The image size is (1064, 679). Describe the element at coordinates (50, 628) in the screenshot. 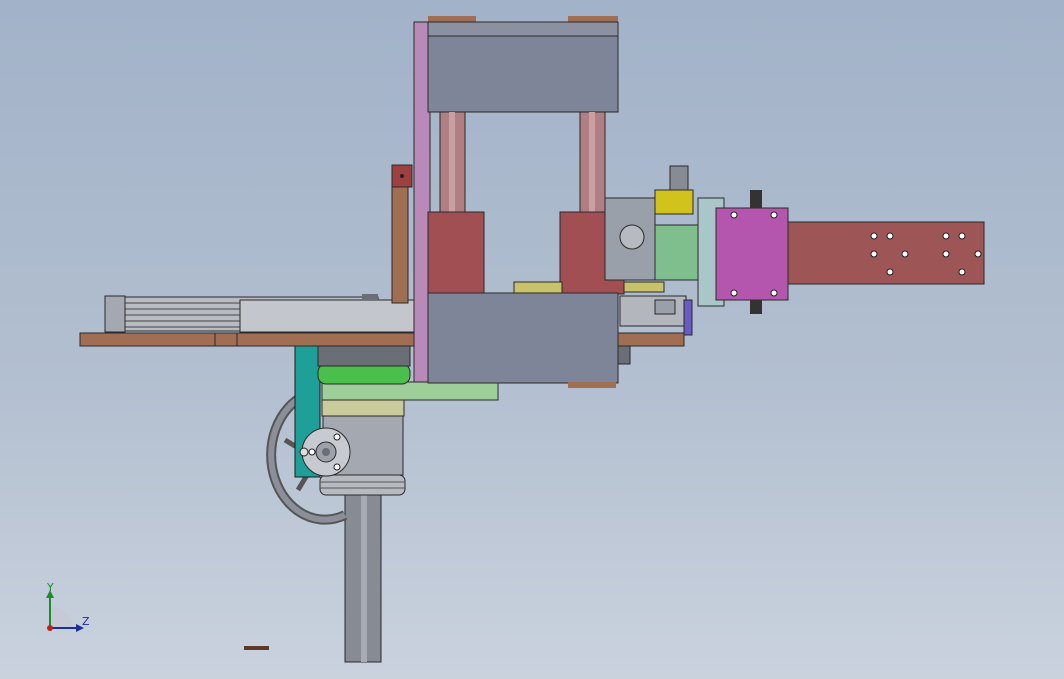

I see `x-axis-dot` at that location.